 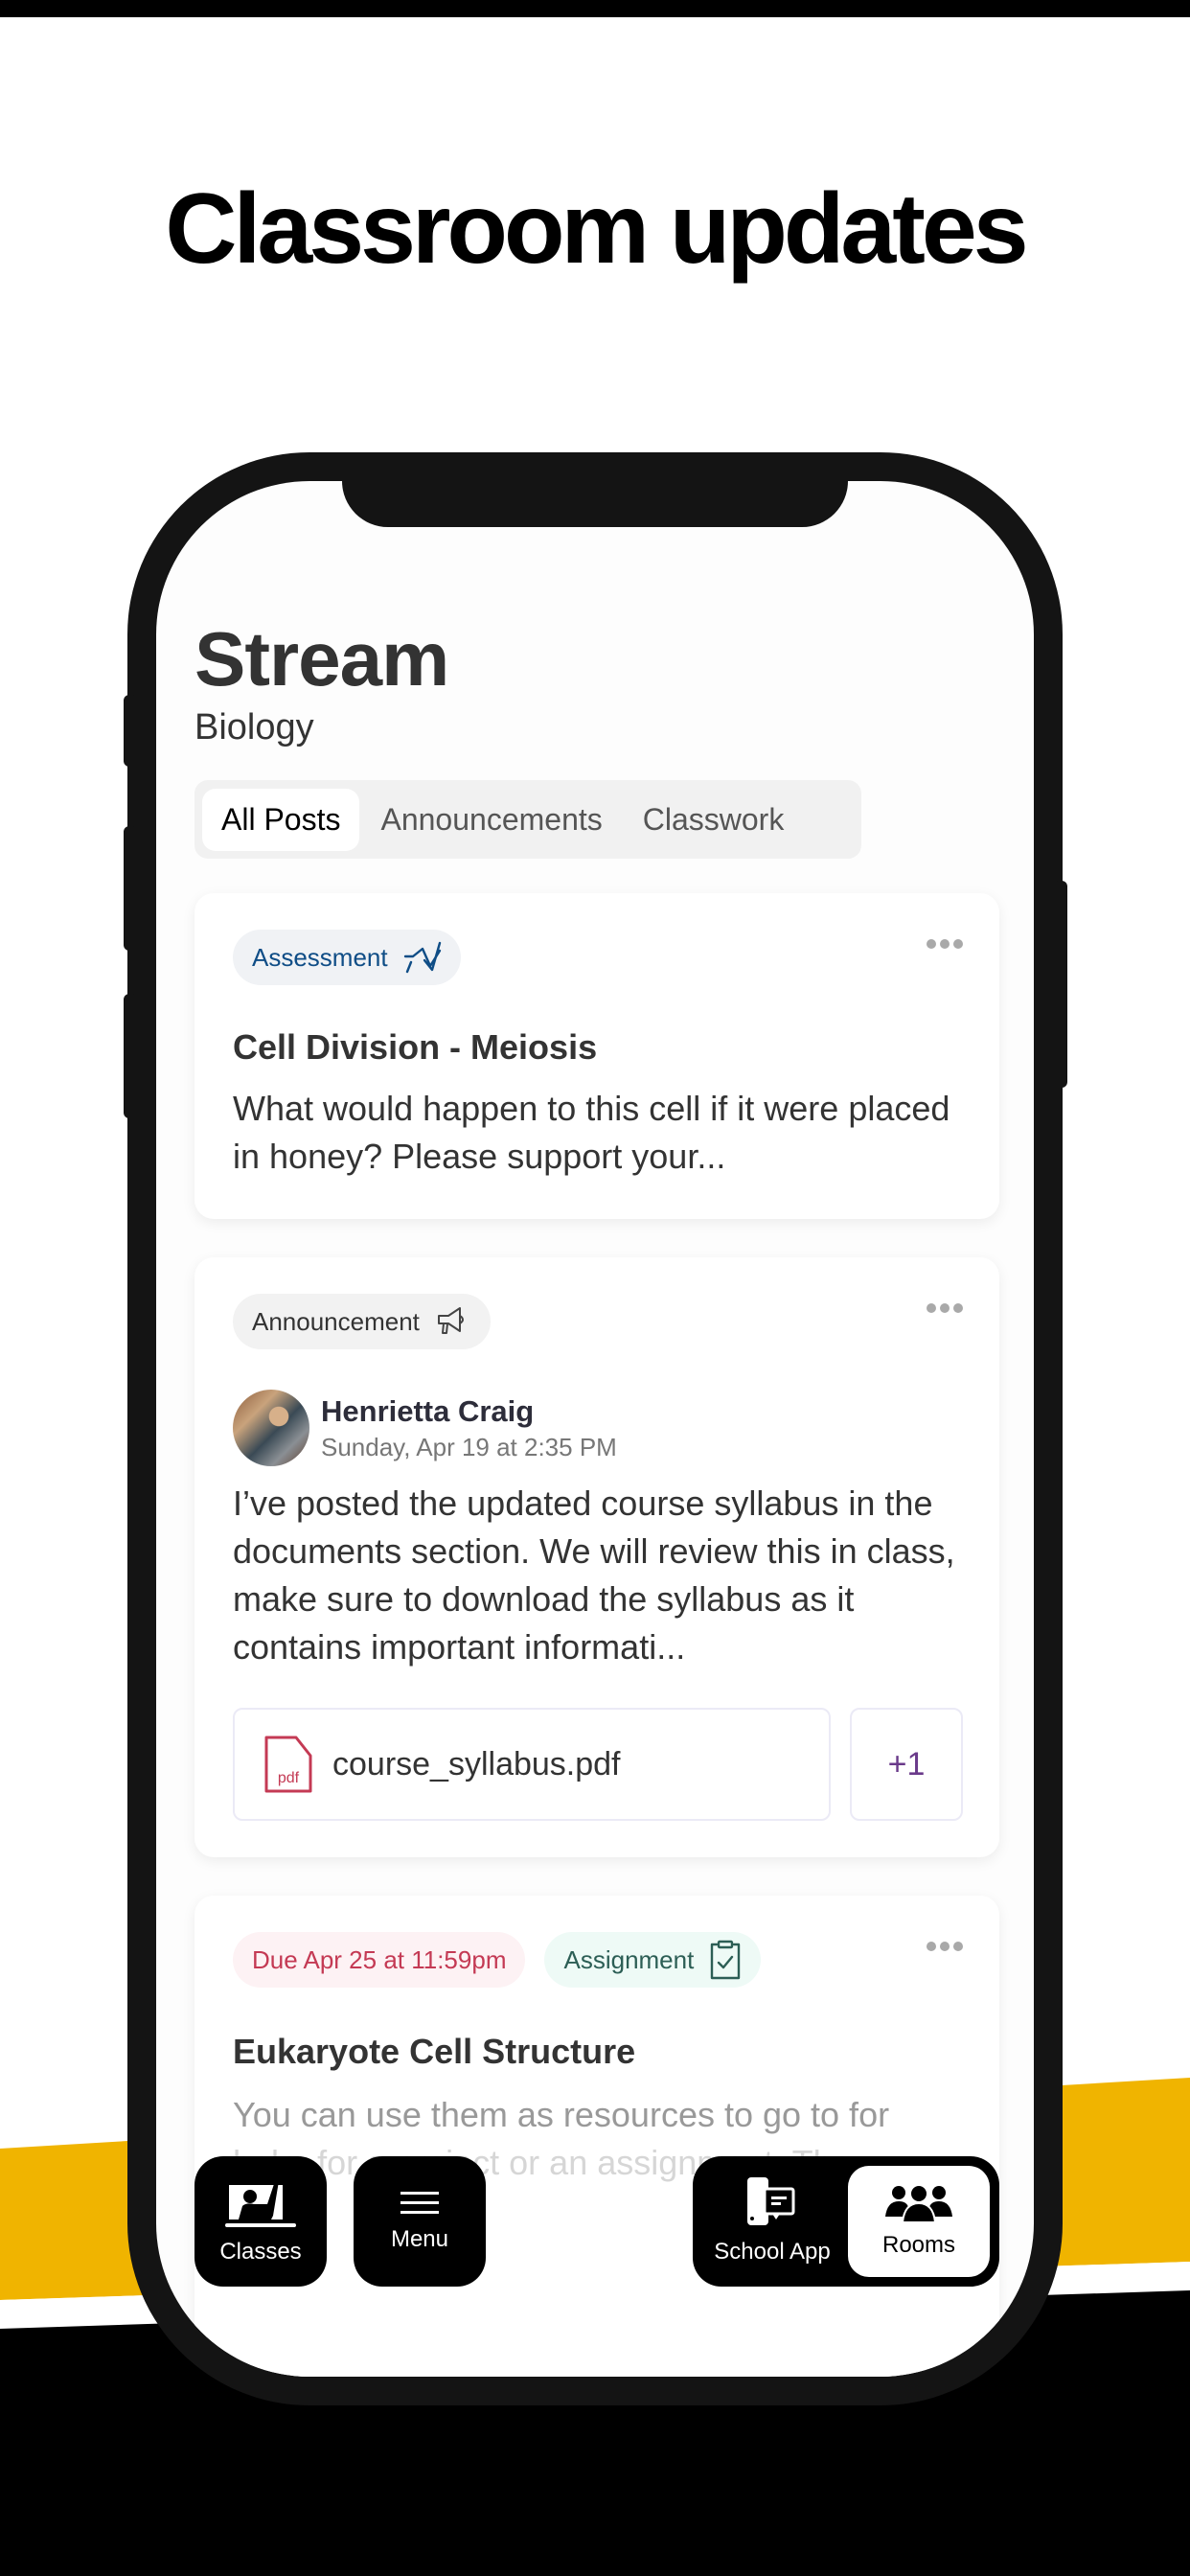 I want to click on author-avatar, so click(x=271, y=1428).